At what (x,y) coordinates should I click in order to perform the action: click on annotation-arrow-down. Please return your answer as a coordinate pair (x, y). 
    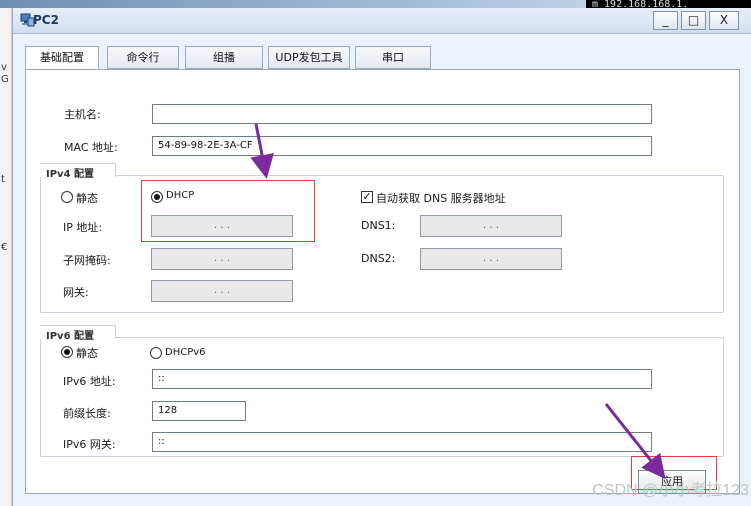
    Looking at the image, I should click on (262, 151).